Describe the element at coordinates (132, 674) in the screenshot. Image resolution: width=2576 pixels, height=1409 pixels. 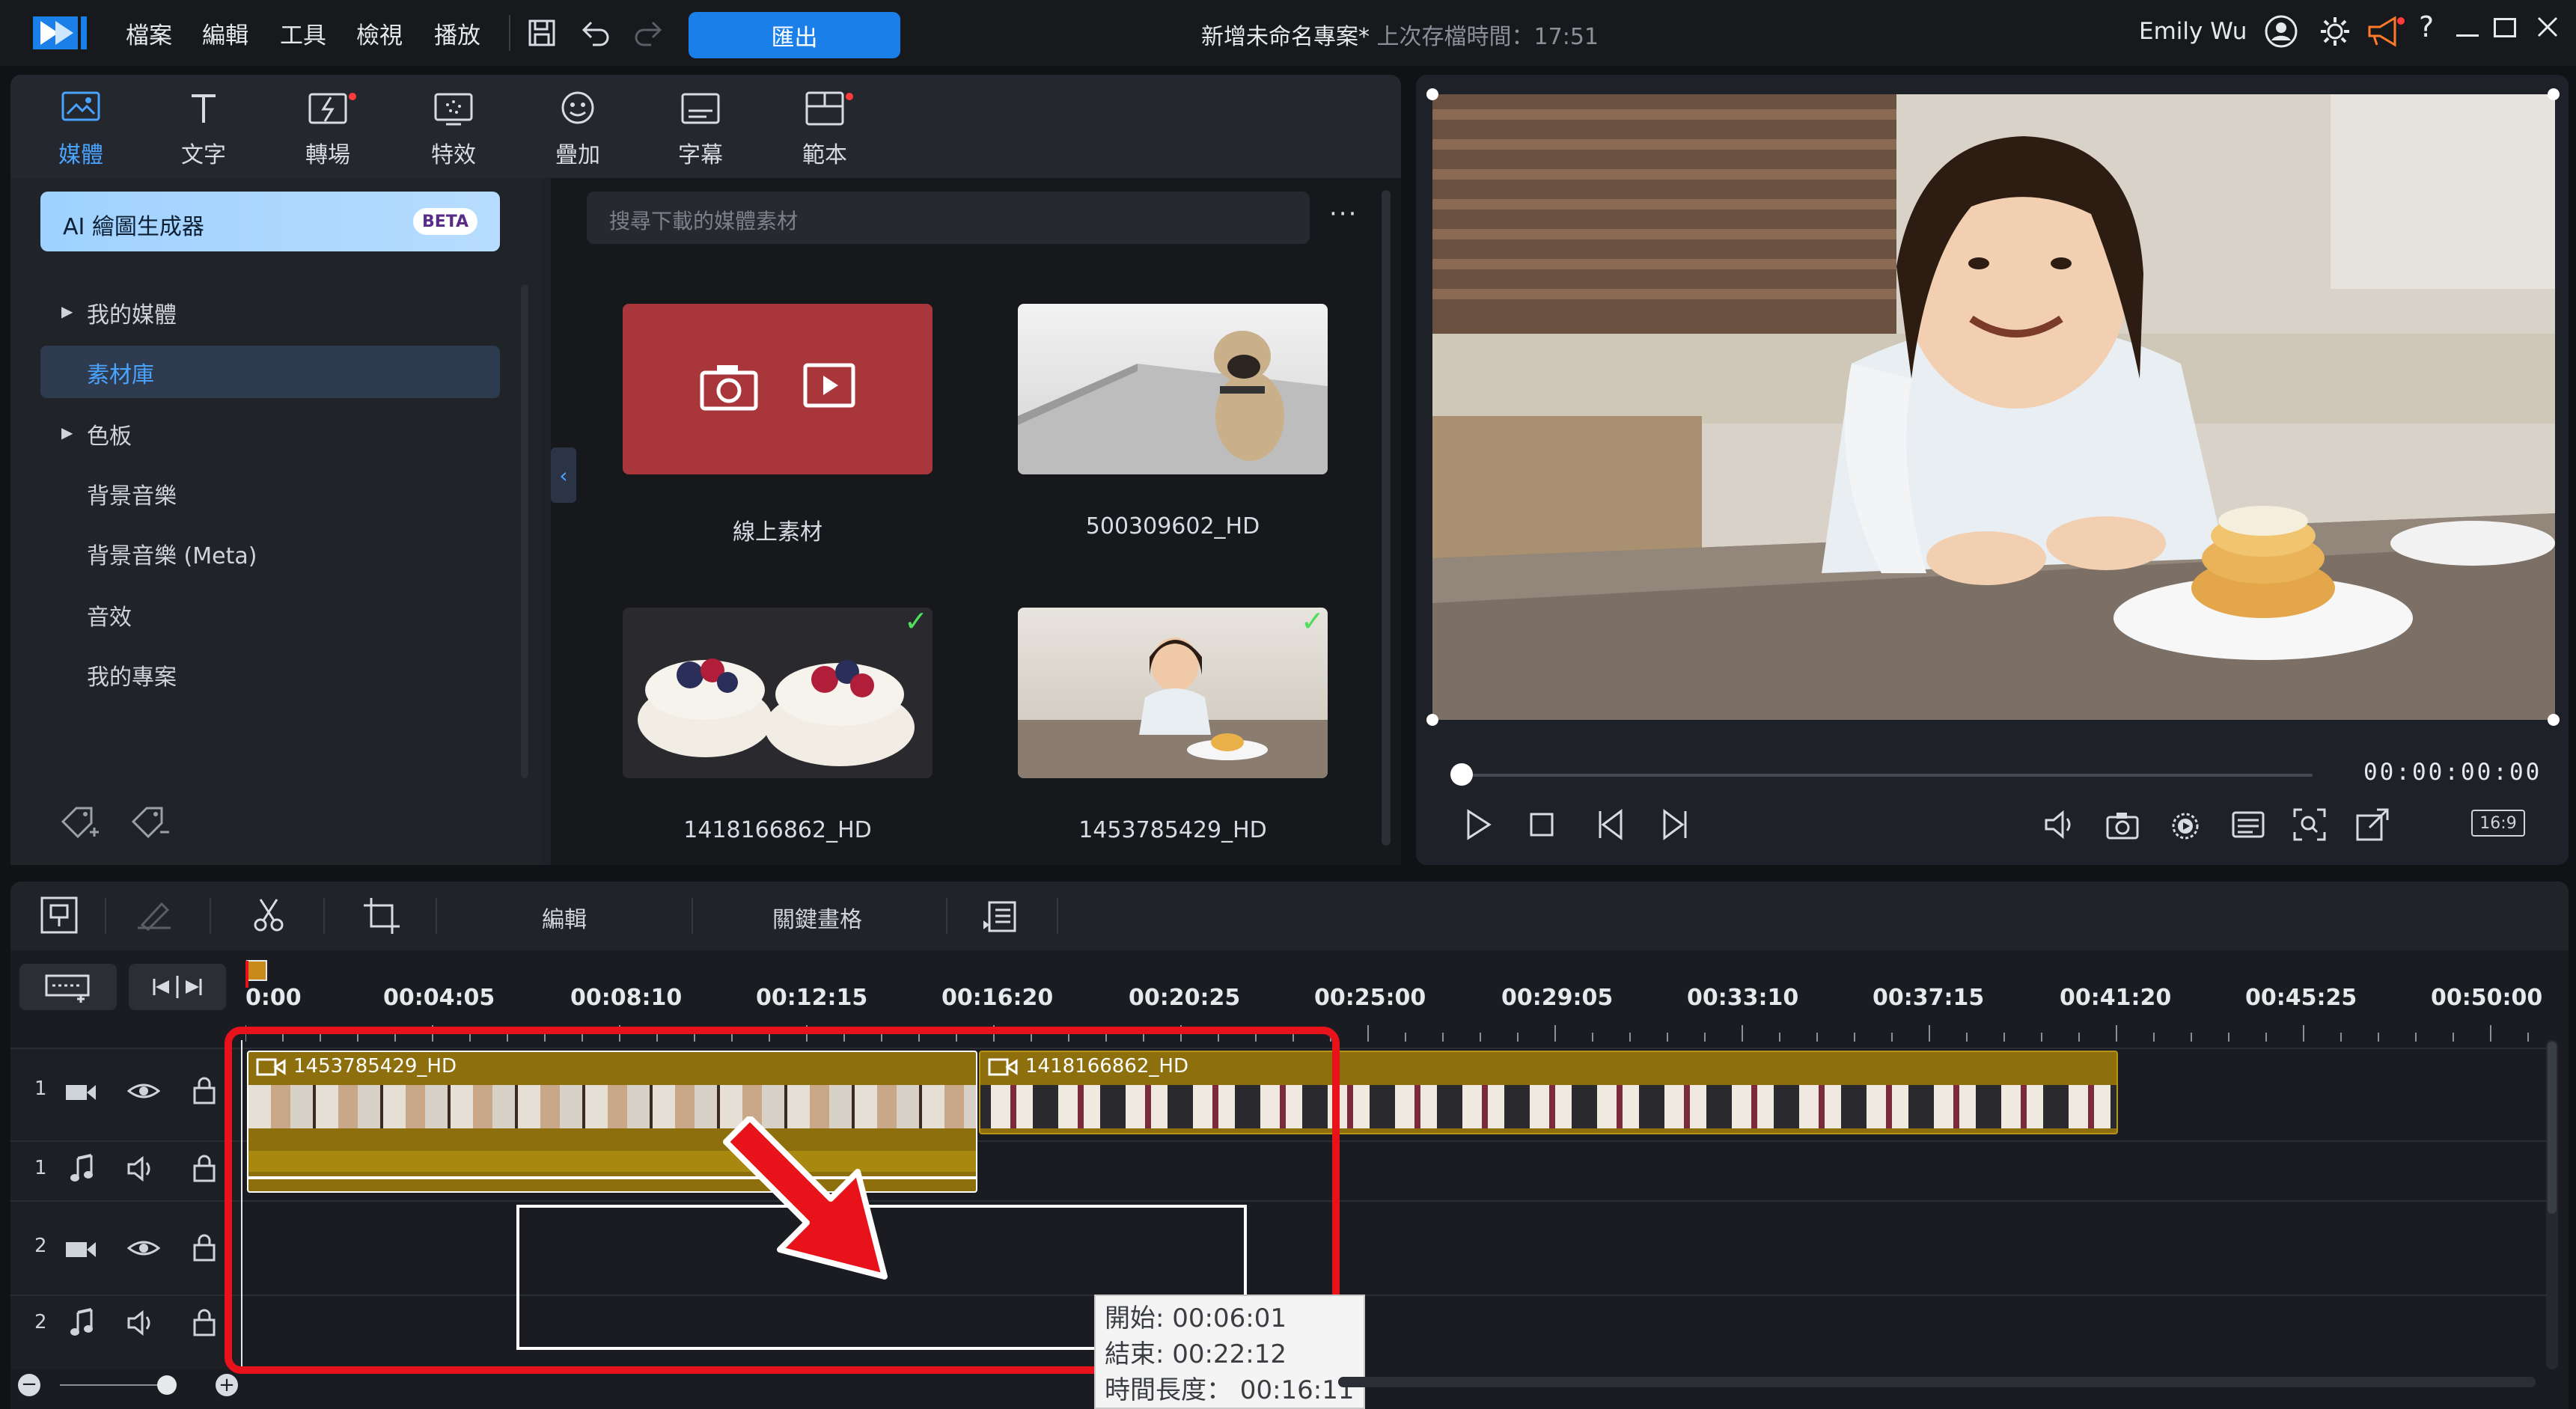
I see `tree-item-my-projects: 我的專案` at that location.